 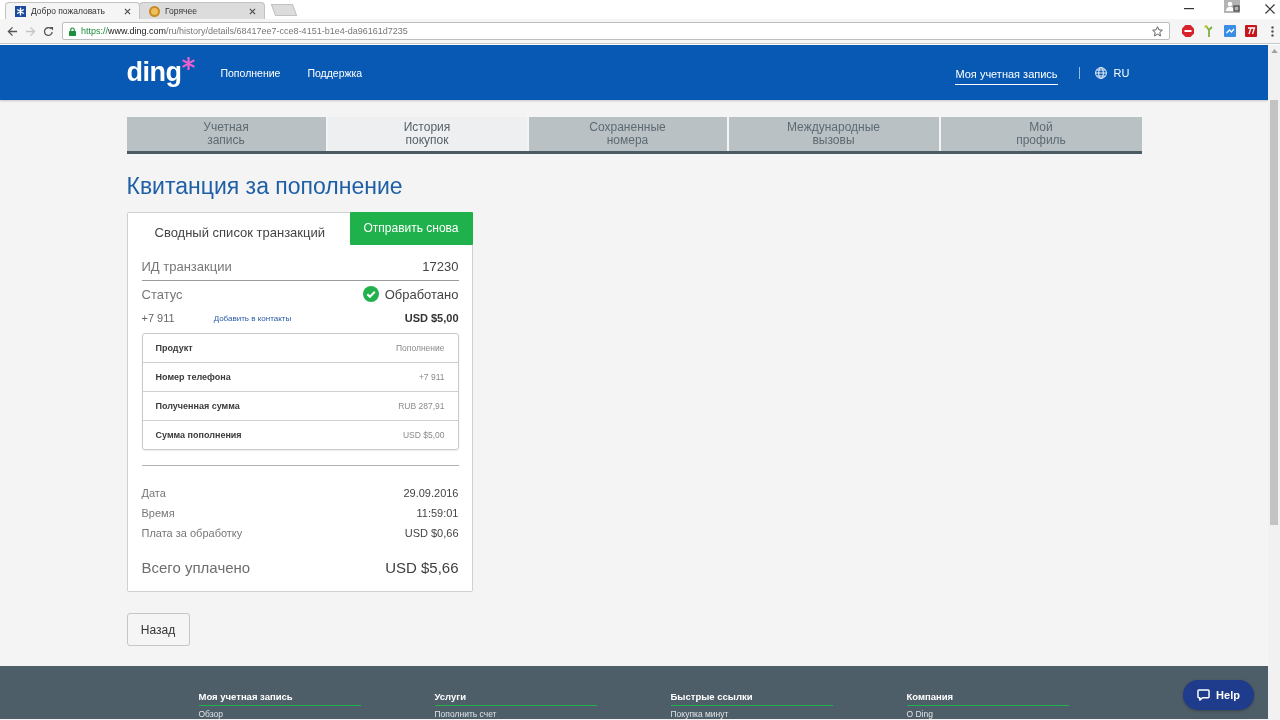 I want to click on status-value: Обработано, so click(x=421, y=294).